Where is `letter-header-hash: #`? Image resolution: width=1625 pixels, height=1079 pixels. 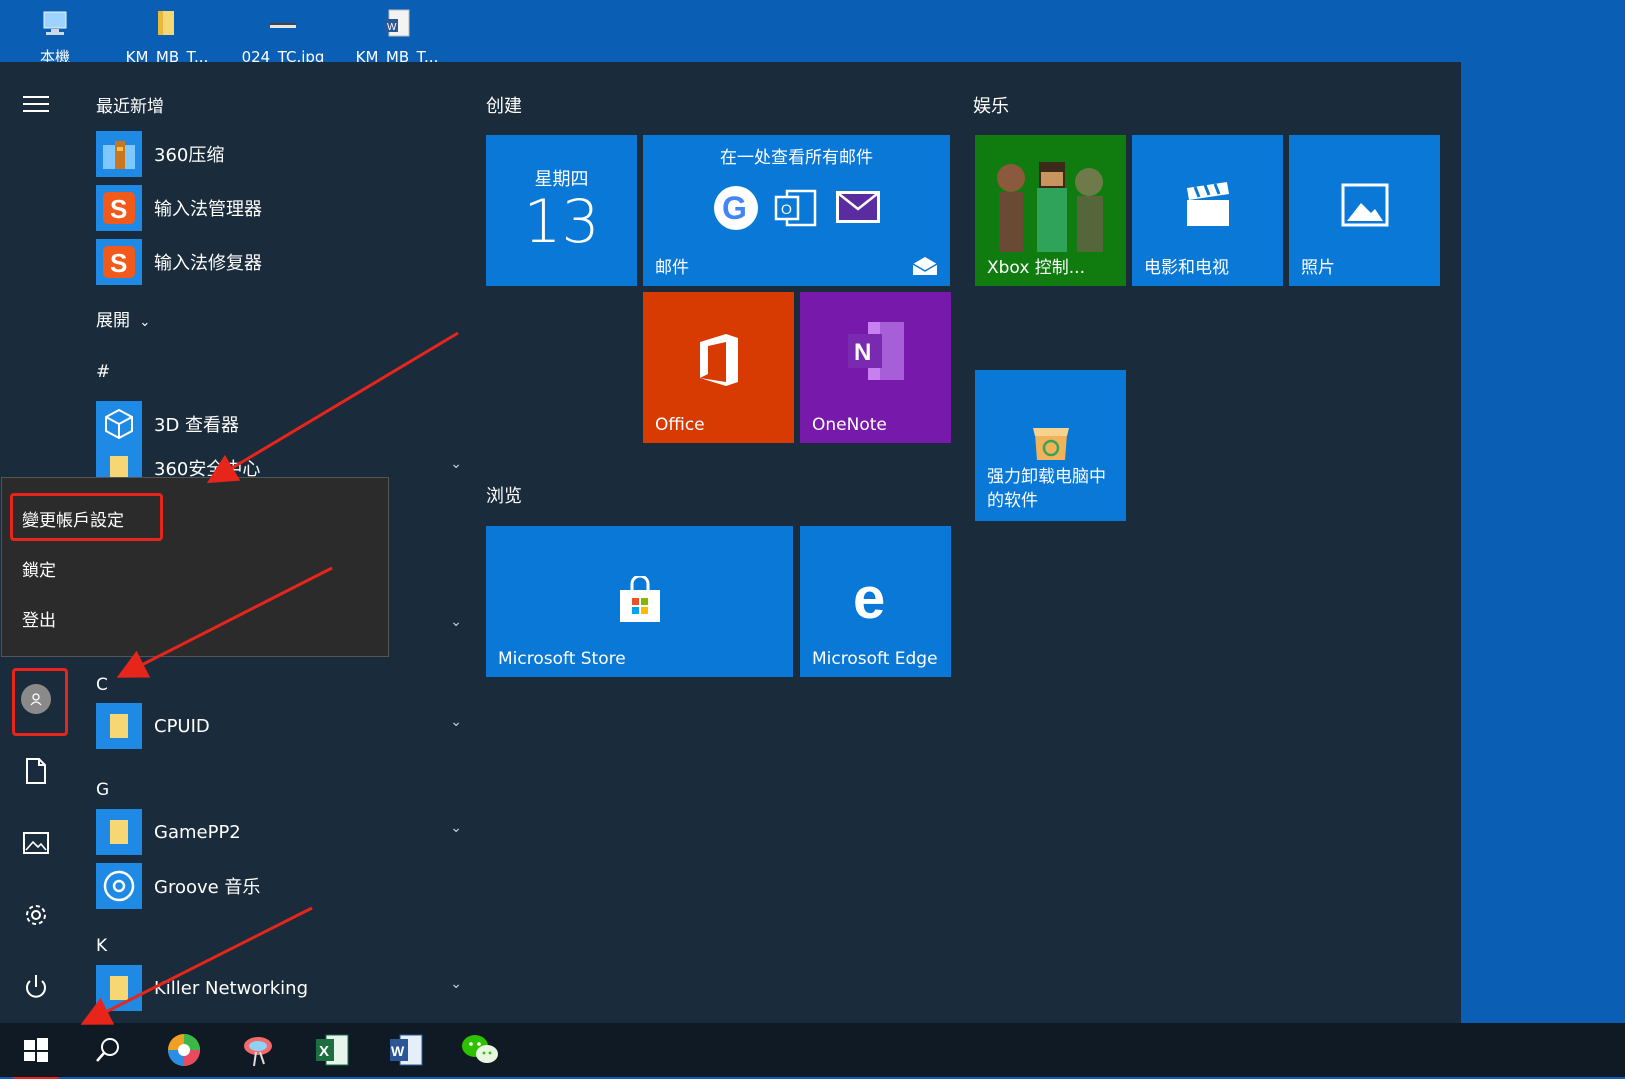
letter-header-hash: # is located at coordinates (103, 372).